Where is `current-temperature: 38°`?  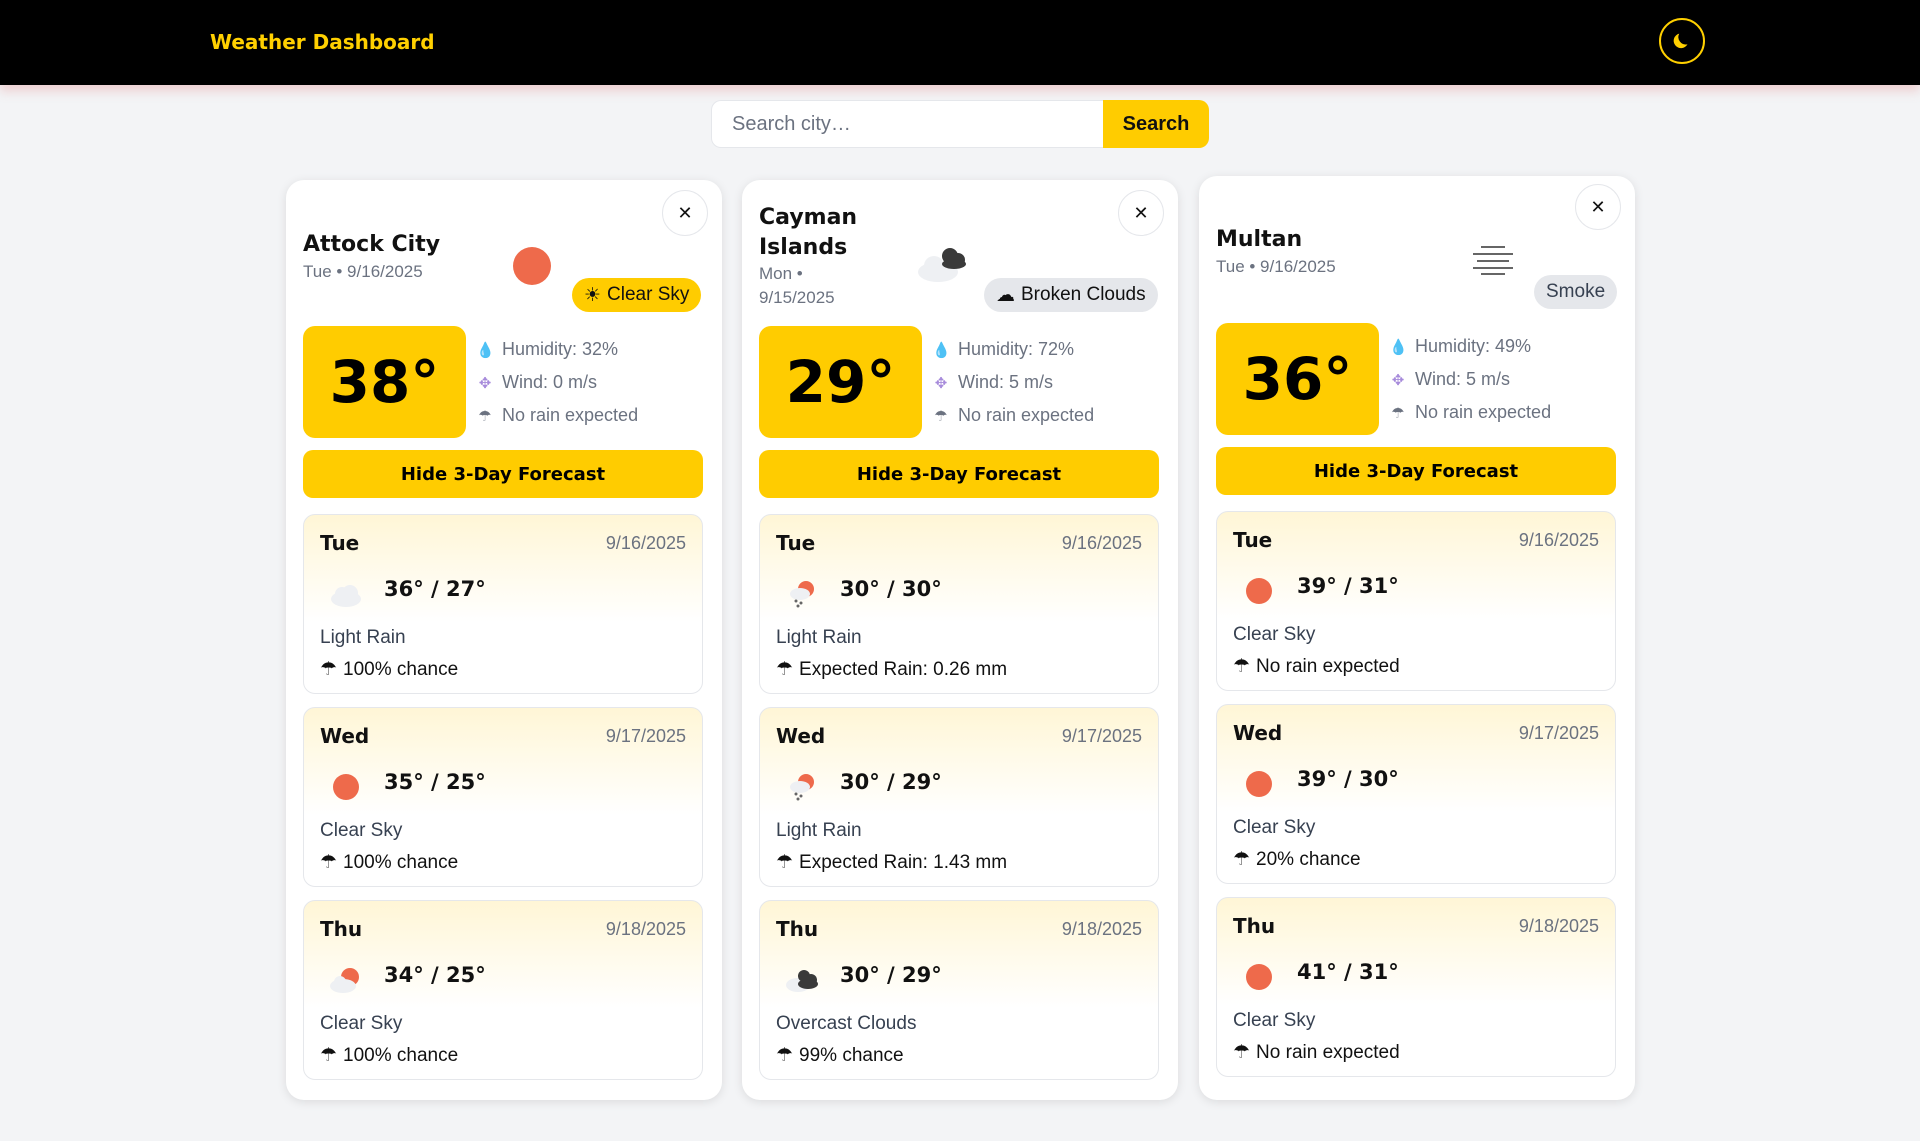
current-temperature: 38° is located at coordinates (384, 382).